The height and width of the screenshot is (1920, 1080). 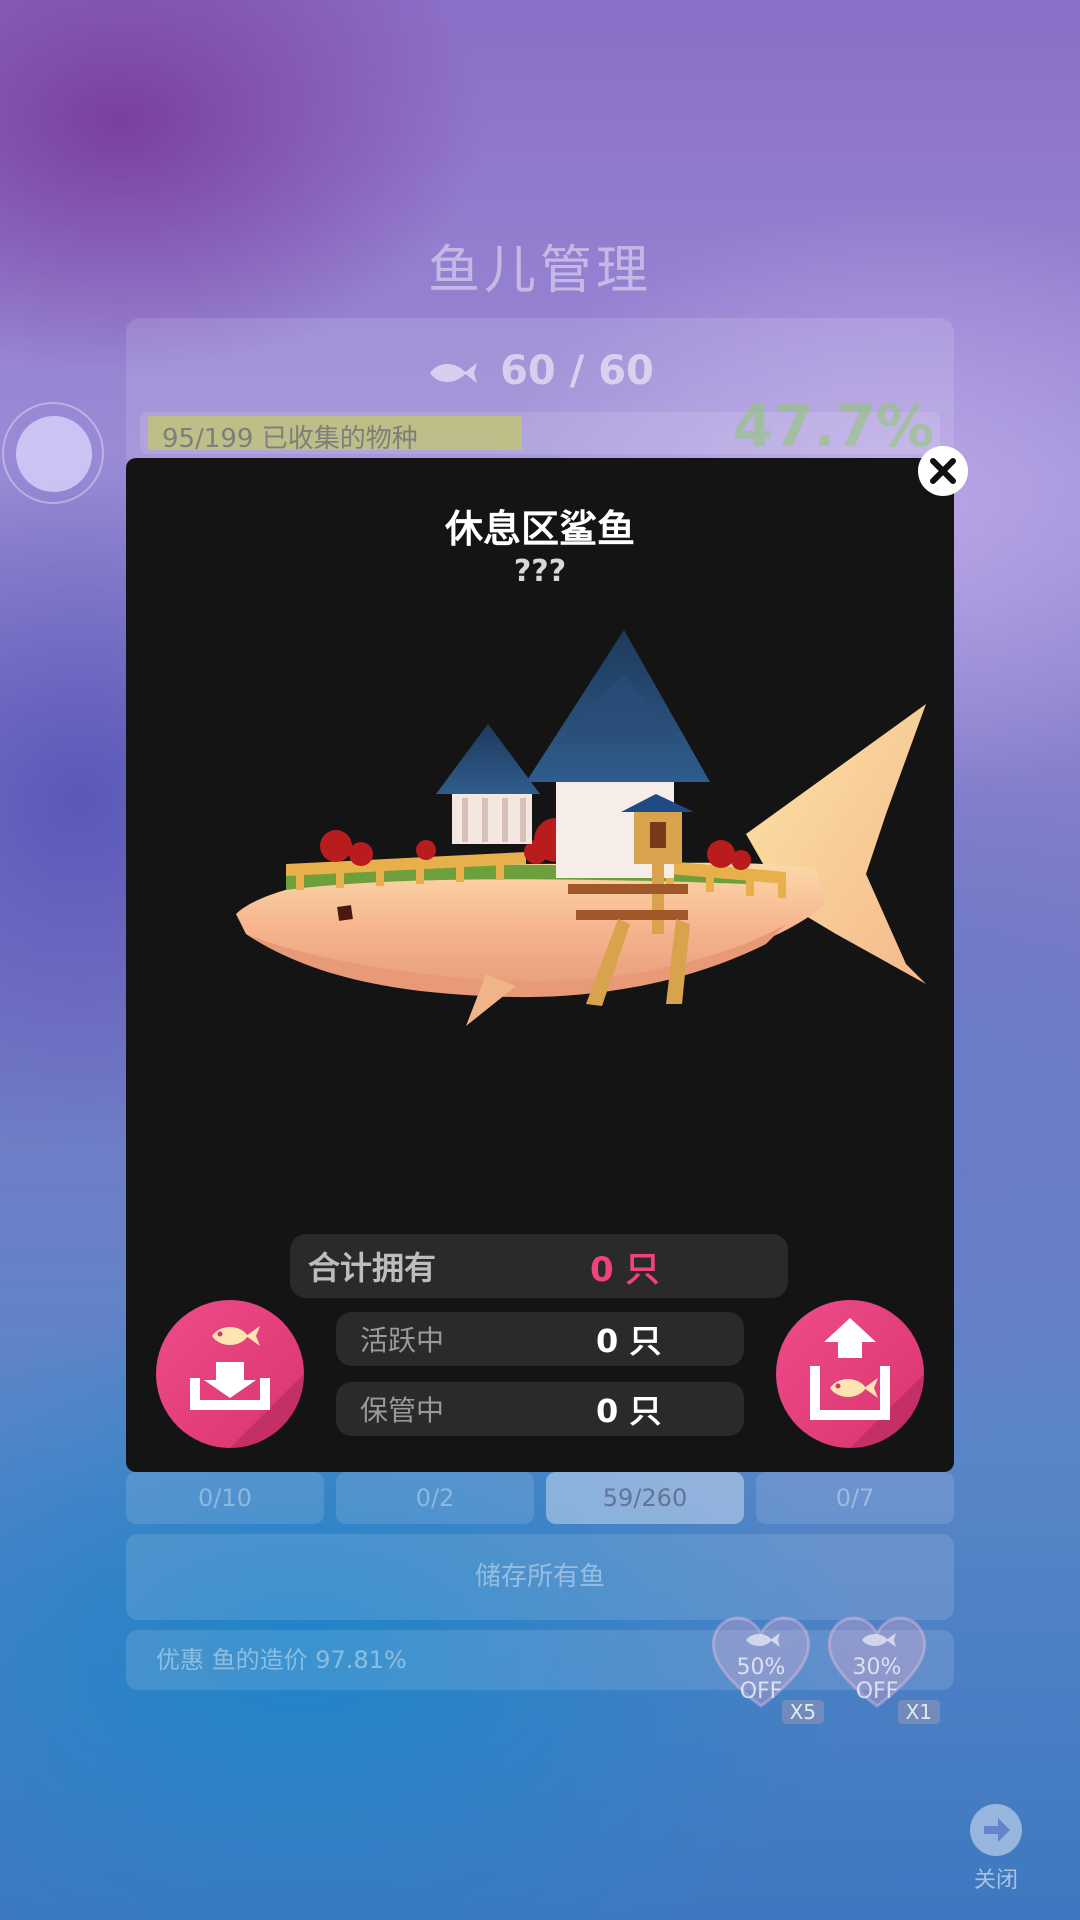 What do you see at coordinates (918, 1712) in the screenshot?
I see `coupon-multiplier: X1` at bounding box center [918, 1712].